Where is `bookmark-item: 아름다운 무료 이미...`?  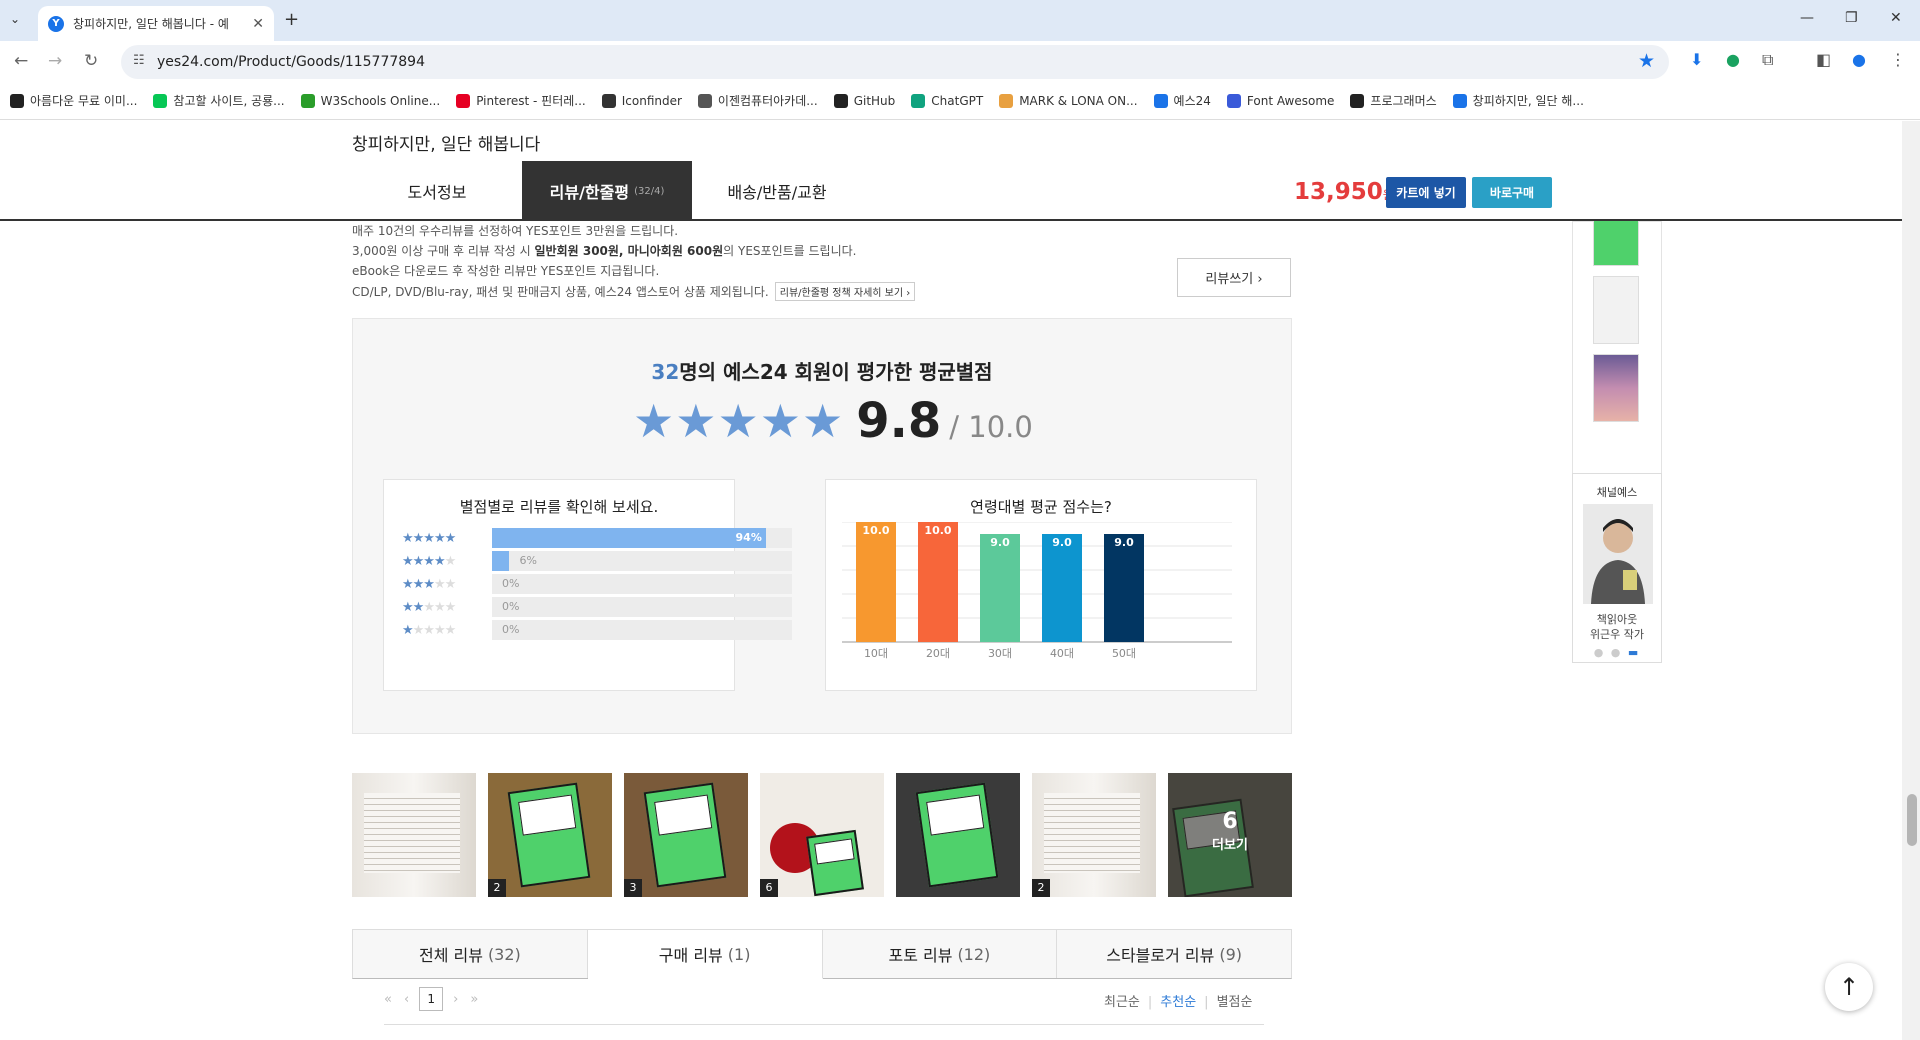 bookmark-item: 아름다운 무료 이미... is located at coordinates (73, 100).